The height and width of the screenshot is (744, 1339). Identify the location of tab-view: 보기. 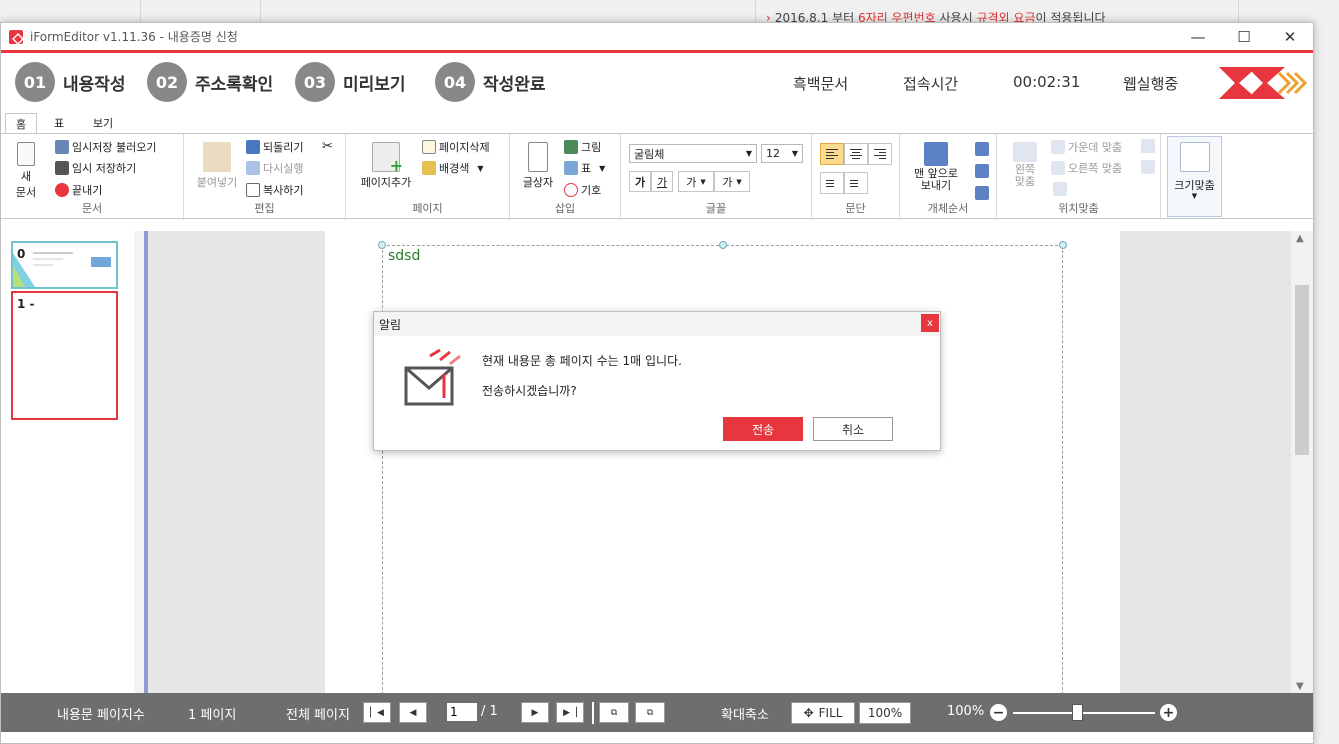
(103, 123).